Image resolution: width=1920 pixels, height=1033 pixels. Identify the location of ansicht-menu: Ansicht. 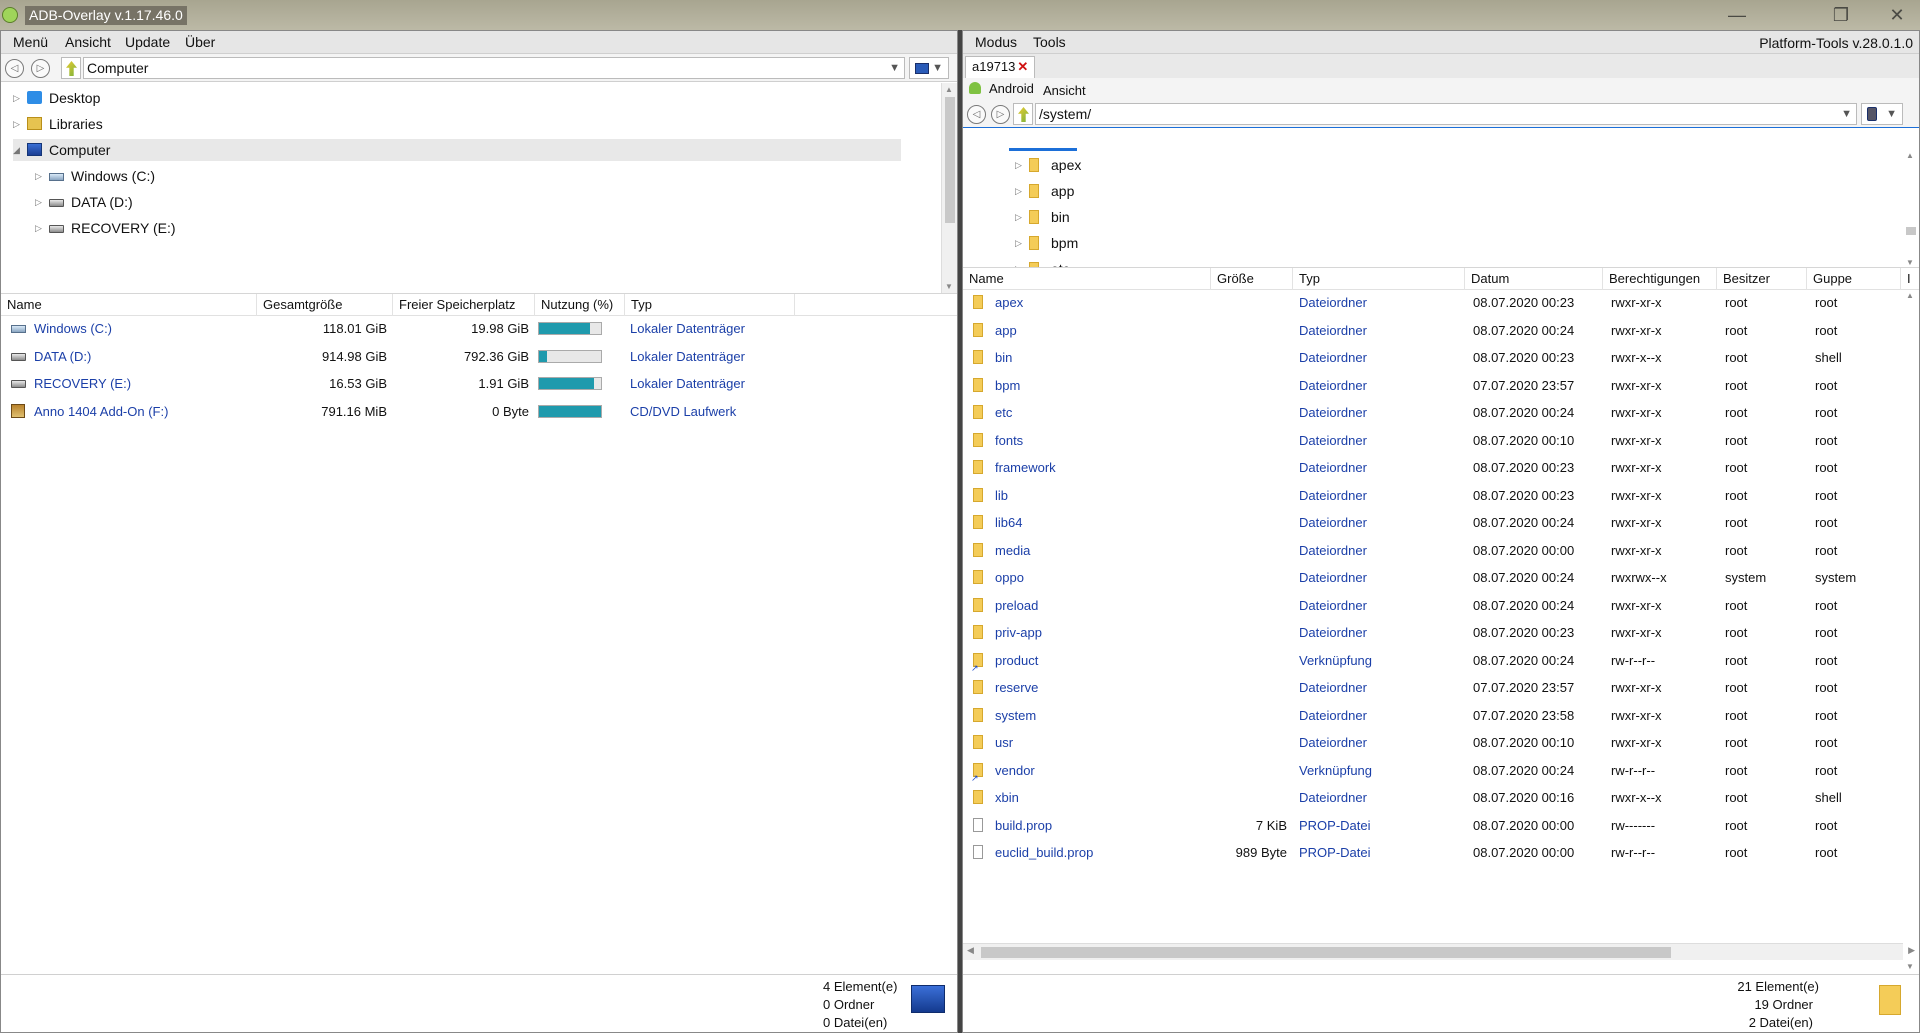
(1064, 90).